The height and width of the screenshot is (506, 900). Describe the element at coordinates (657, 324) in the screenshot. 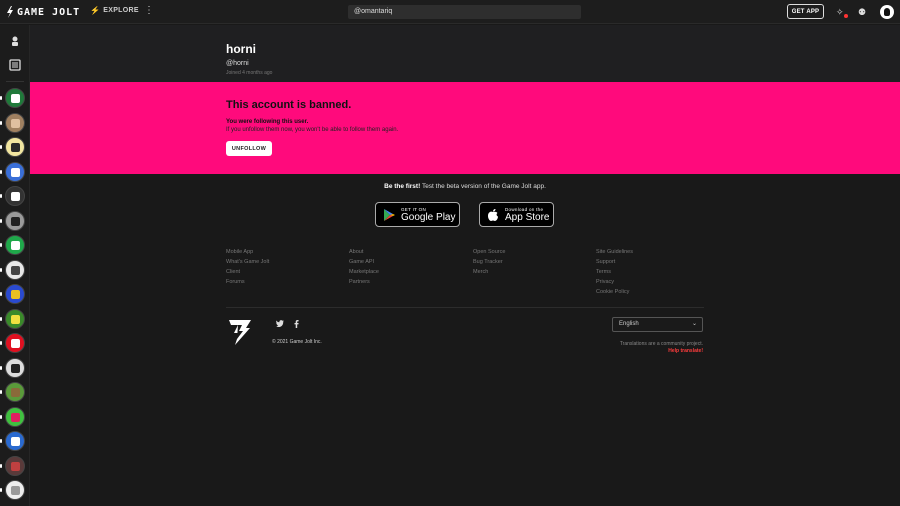

I see `language-select: English ⌄` at that location.